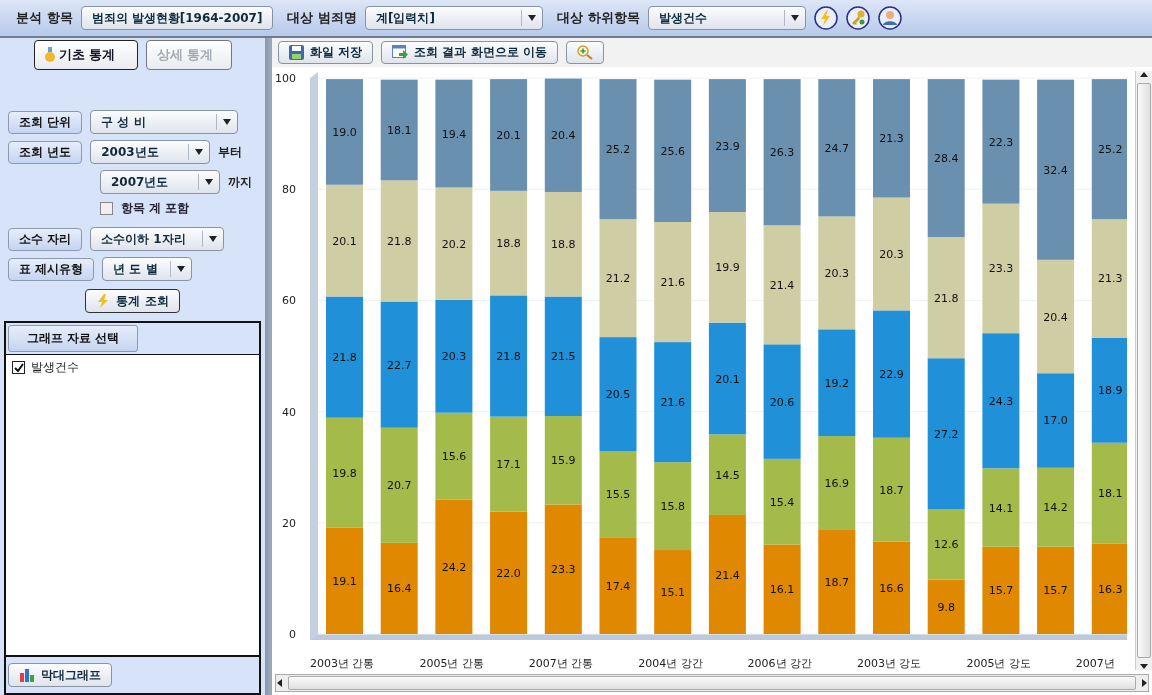 The height and width of the screenshot is (695, 1152). Describe the element at coordinates (454, 18) in the screenshot. I see `dropdown: 계[입력치]` at that location.